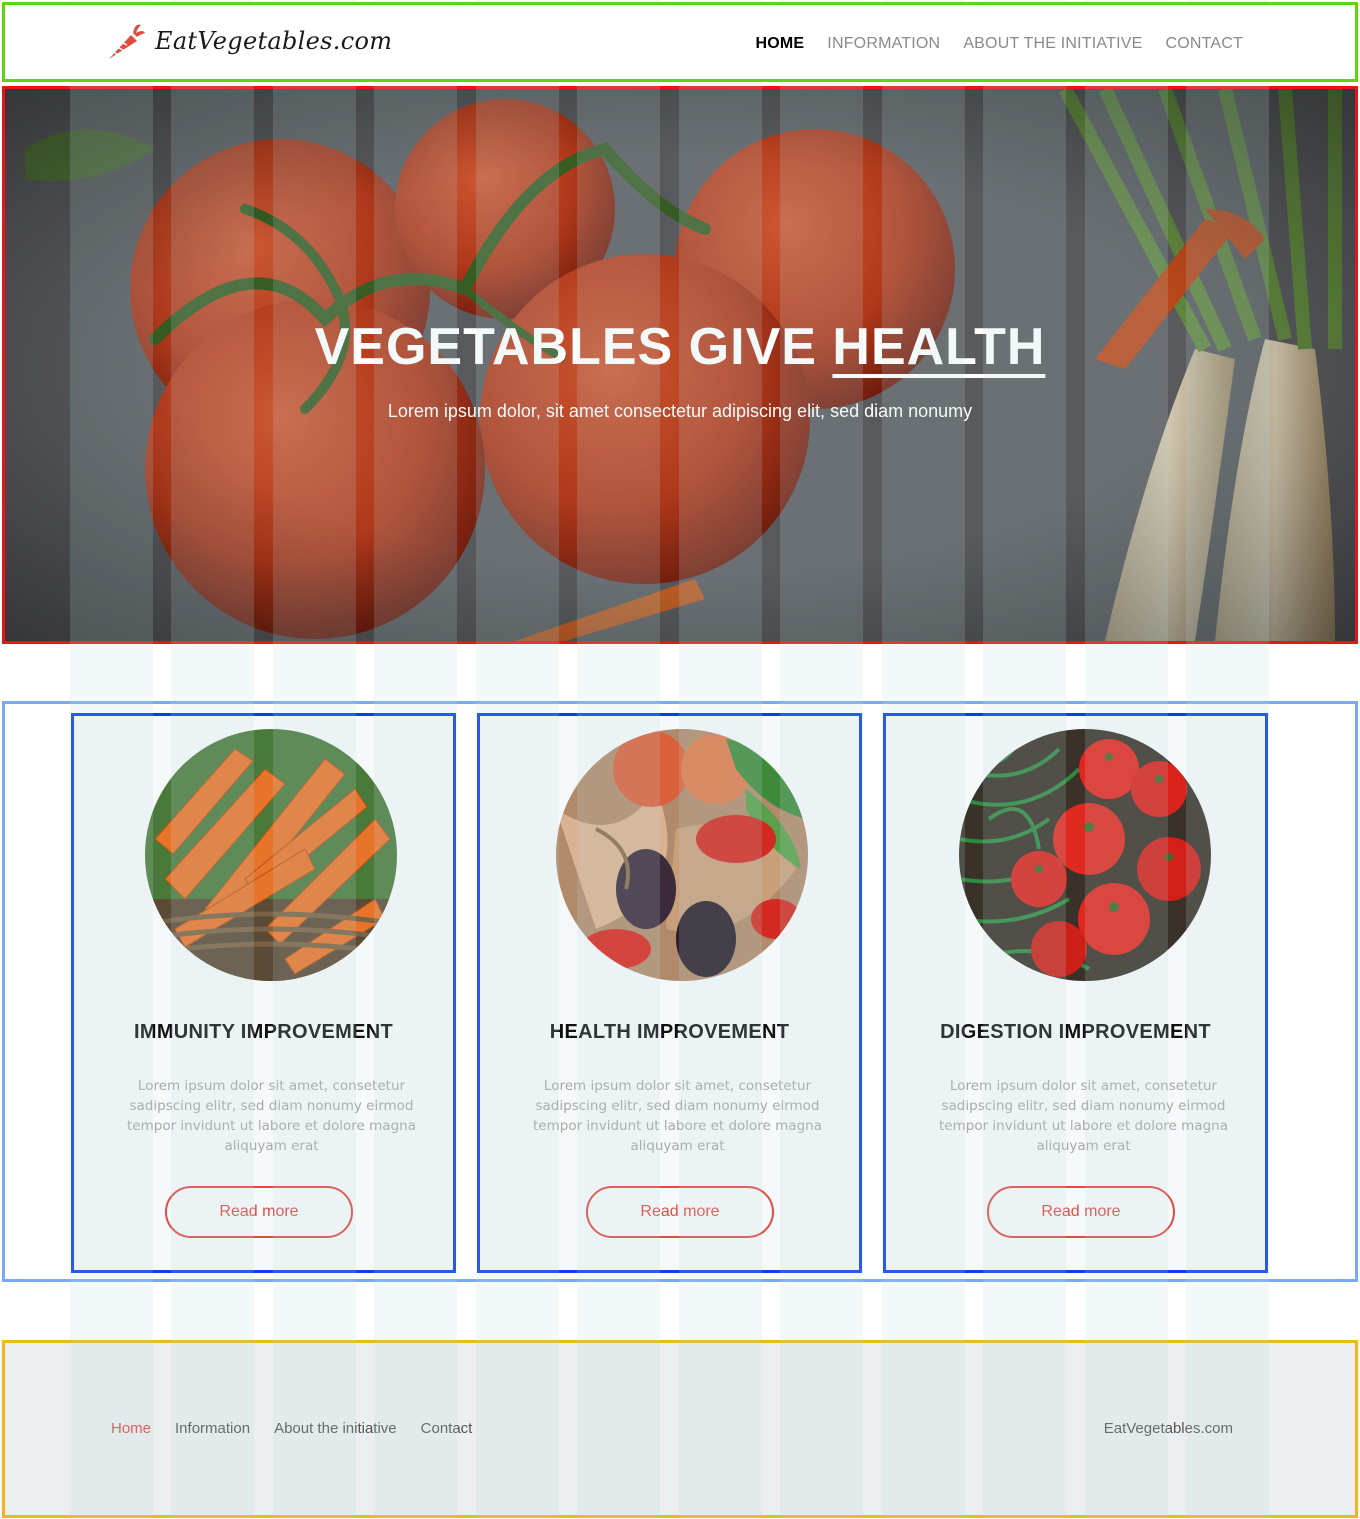 This screenshot has height=1519, width=1360. I want to click on site-logo: EatVegetables.com, so click(247, 41).